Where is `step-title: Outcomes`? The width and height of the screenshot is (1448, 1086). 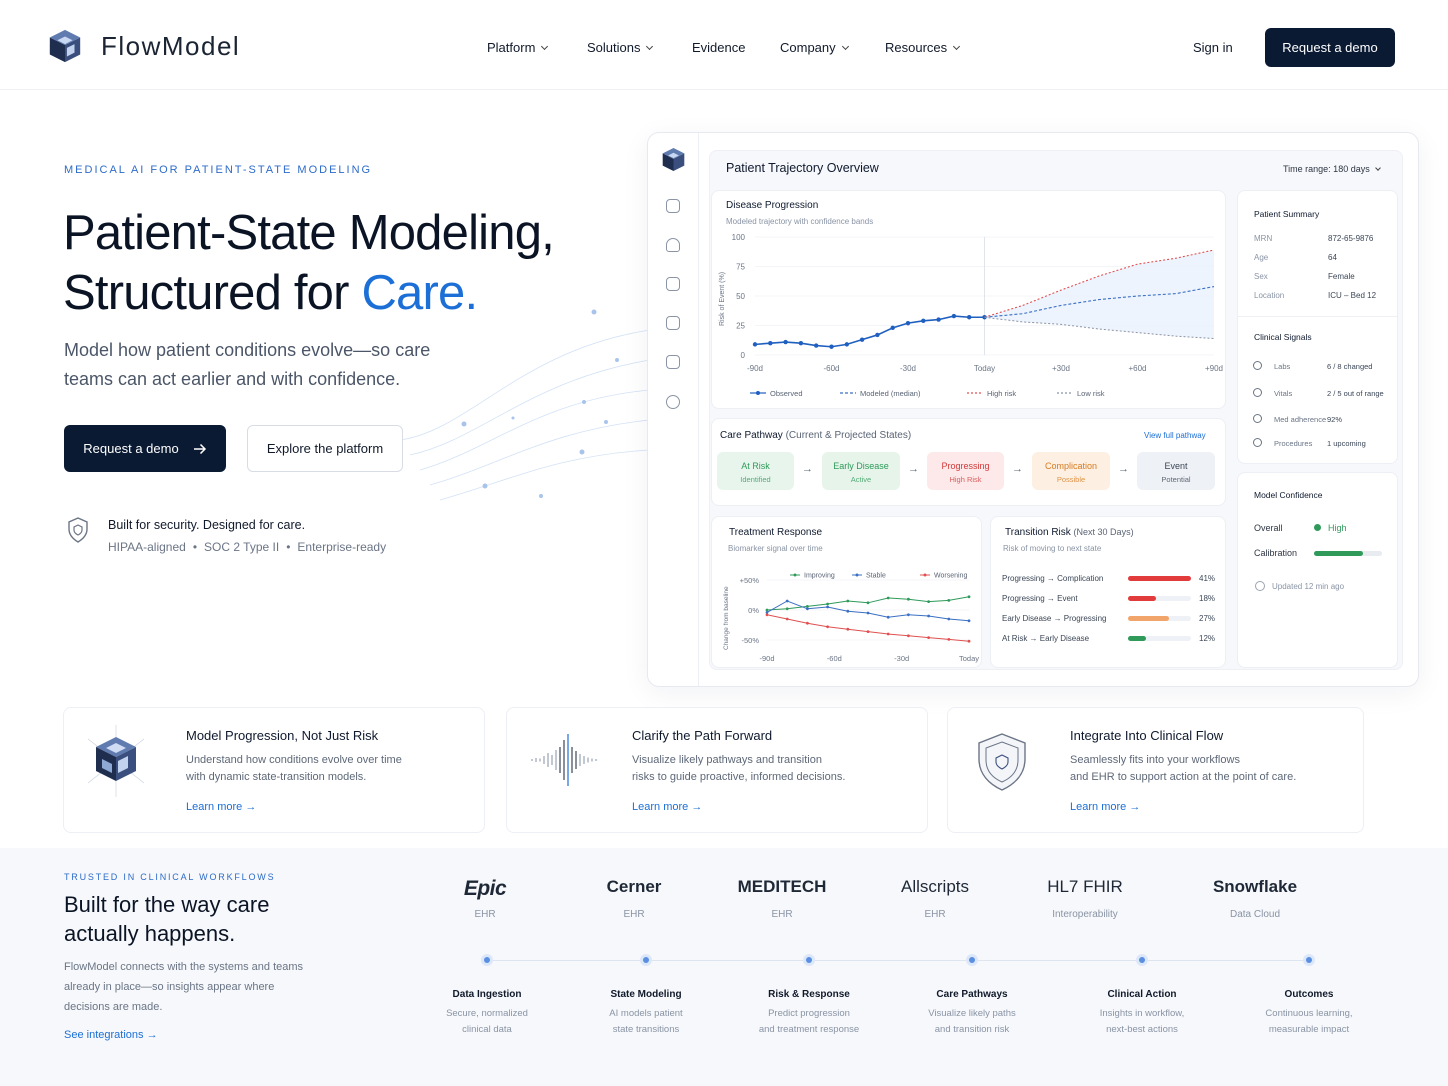
step-title: Outcomes is located at coordinates (1309, 994).